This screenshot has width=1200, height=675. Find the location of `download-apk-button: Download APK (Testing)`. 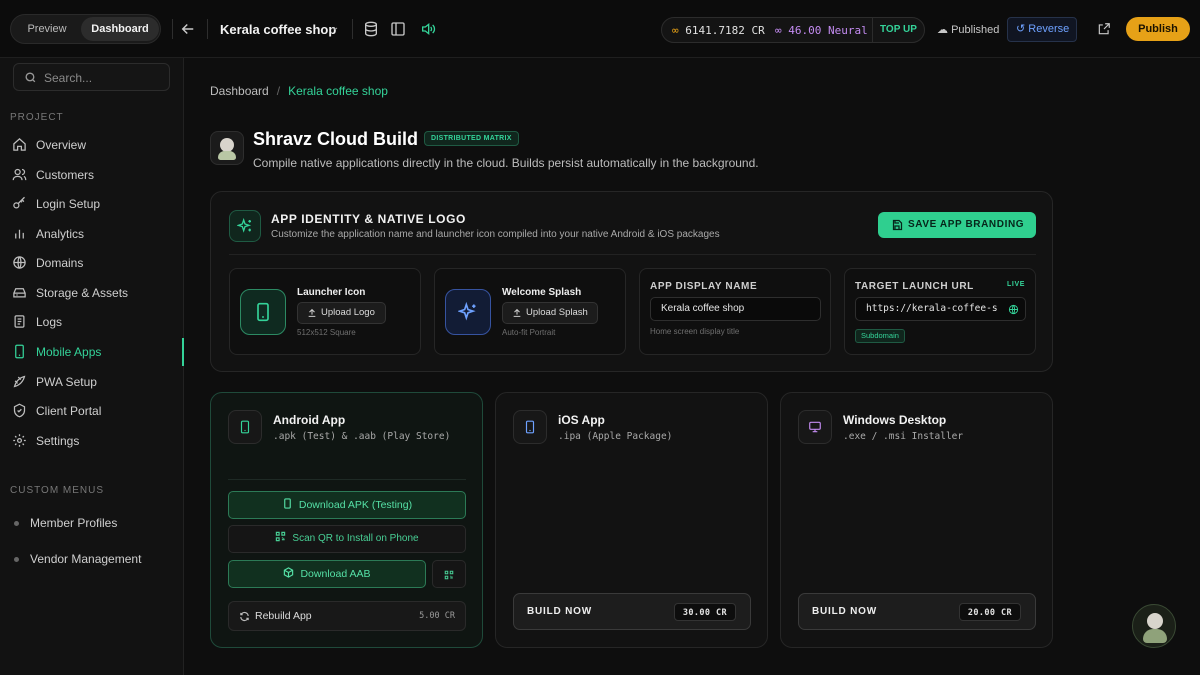

download-apk-button: Download APK (Testing) is located at coordinates (347, 505).